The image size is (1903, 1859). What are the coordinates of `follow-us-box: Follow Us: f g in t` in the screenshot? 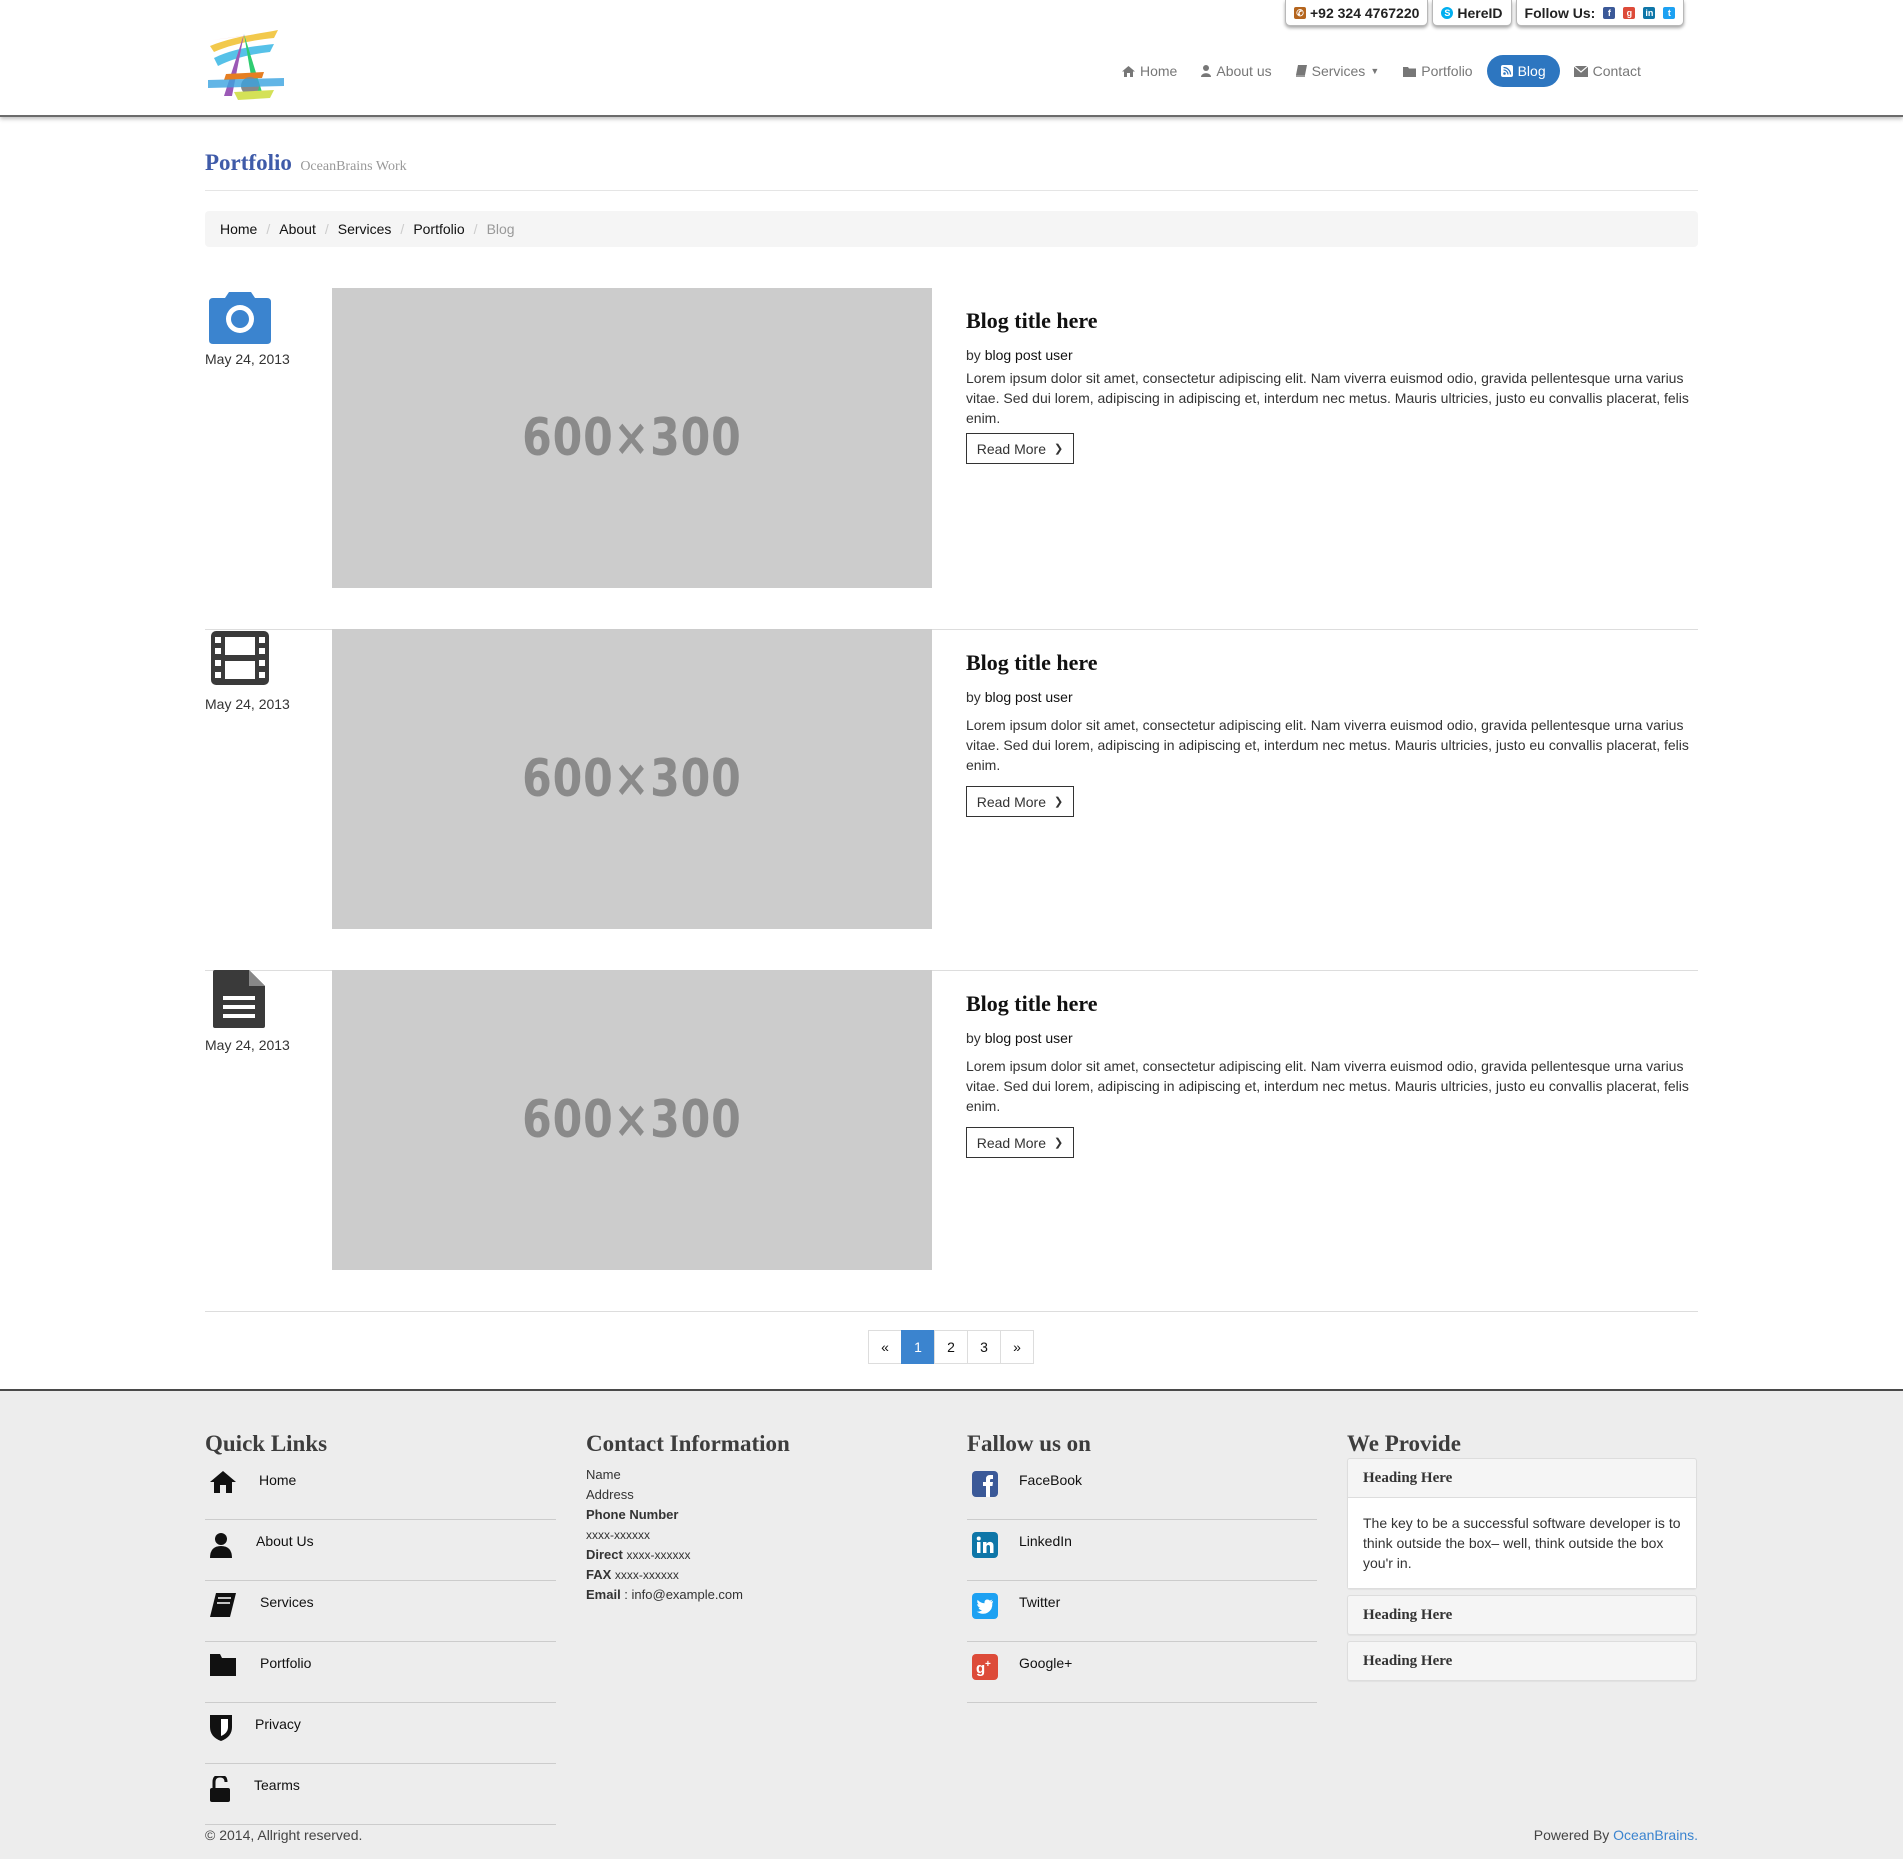 It's located at (1600, 13).